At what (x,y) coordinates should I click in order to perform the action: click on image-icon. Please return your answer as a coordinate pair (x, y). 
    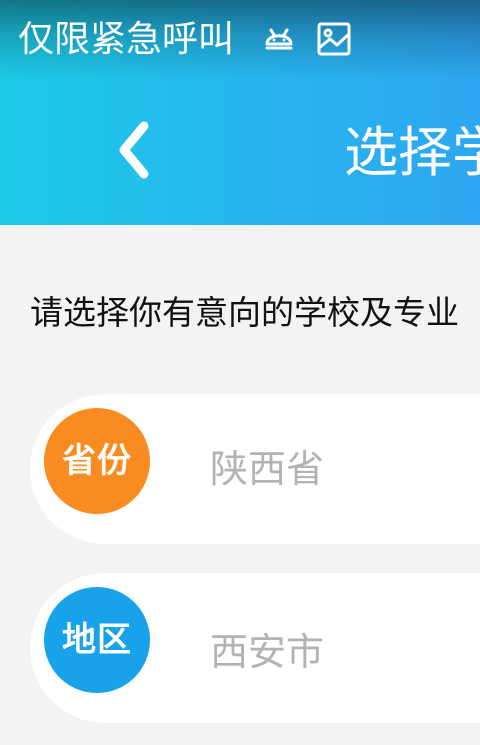
    Looking at the image, I should click on (334, 39).